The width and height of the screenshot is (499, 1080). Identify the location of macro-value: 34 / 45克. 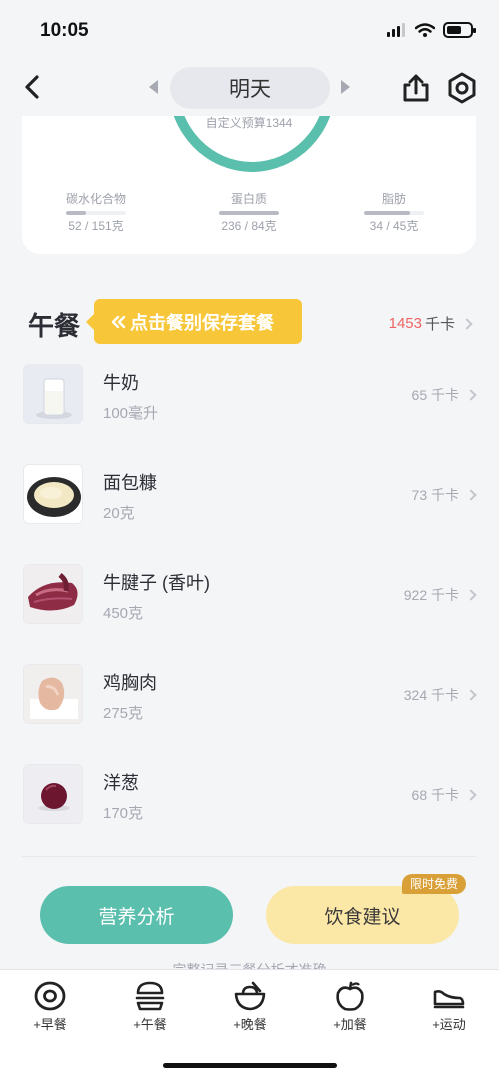
(394, 226).